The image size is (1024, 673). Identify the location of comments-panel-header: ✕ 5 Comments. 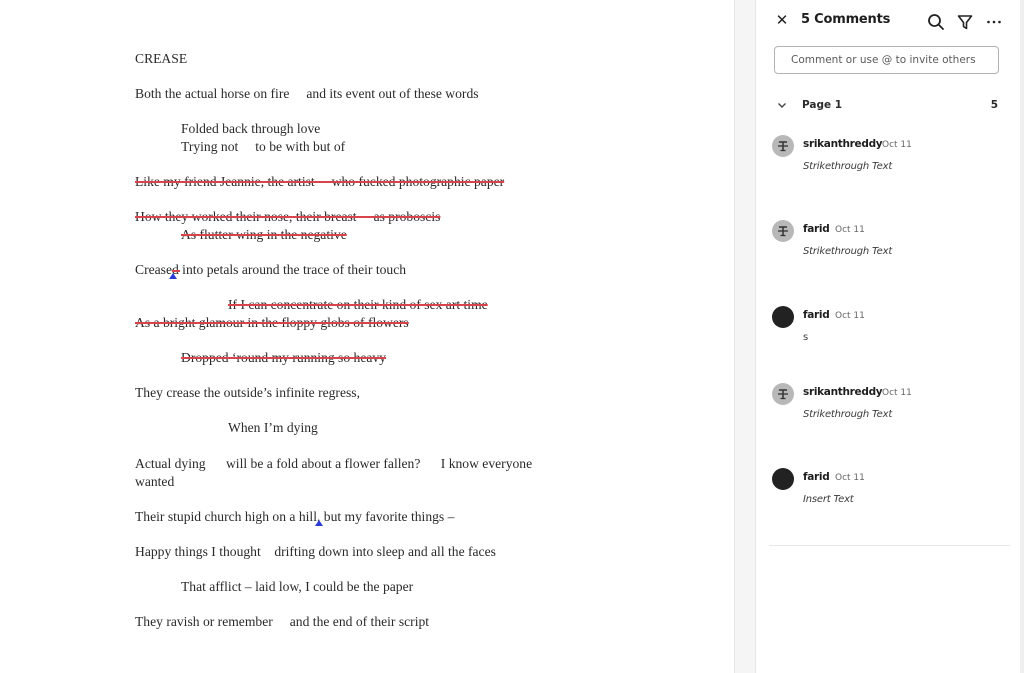
(888, 22).